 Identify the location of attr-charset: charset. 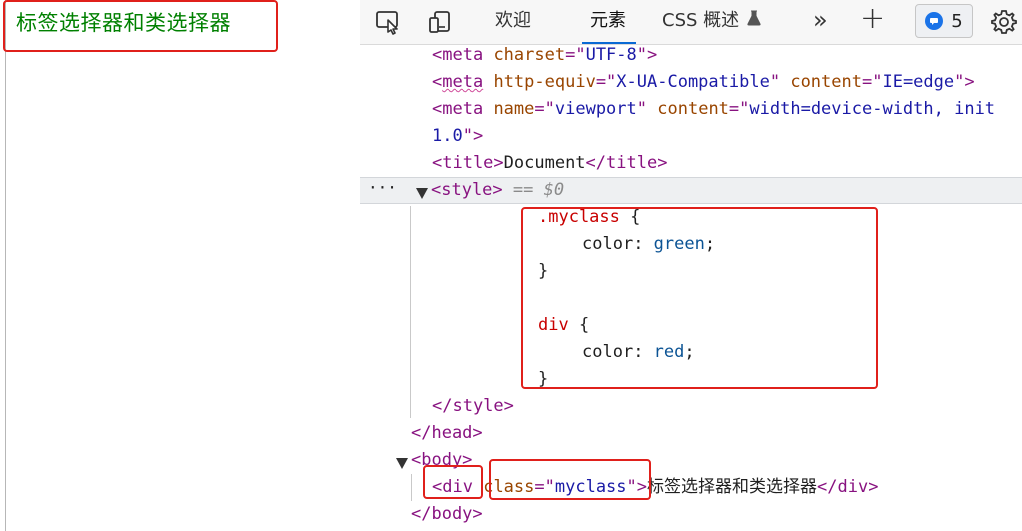
(529, 55).